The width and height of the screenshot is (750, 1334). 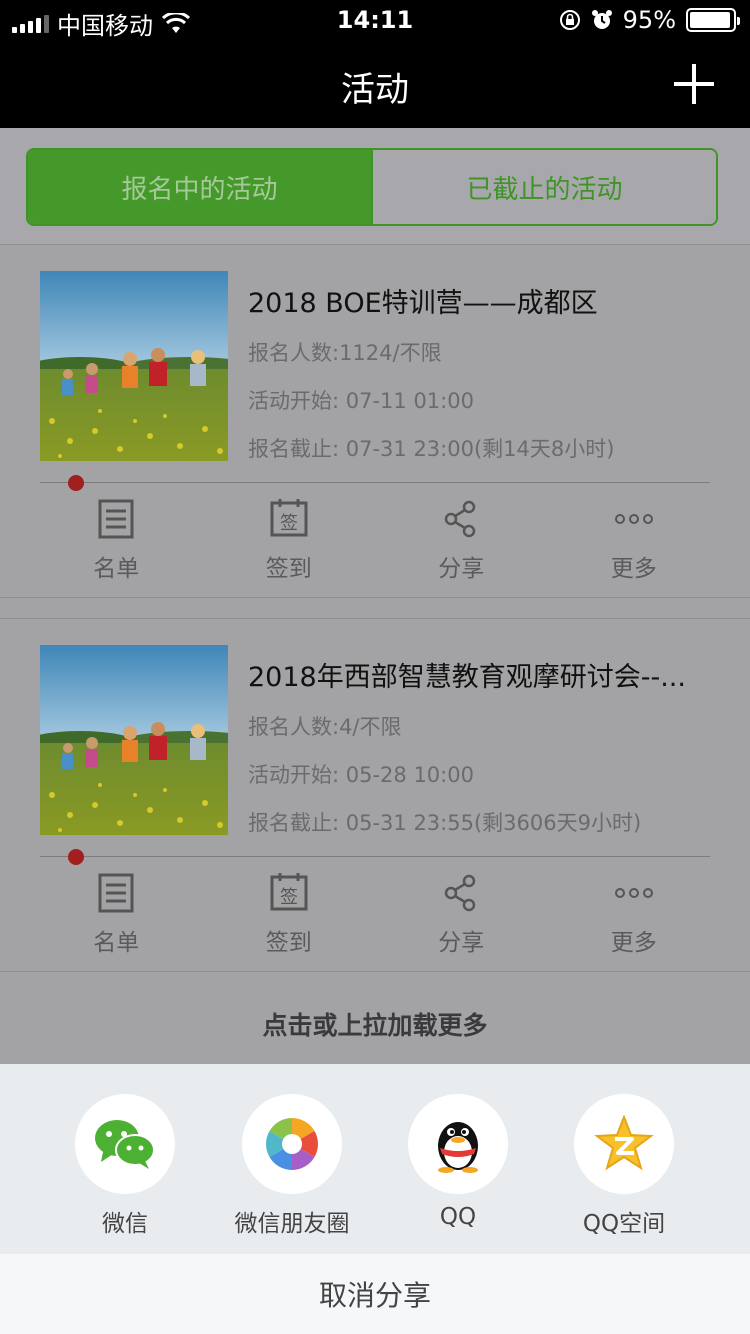 I want to click on moments-icon, so click(x=292, y=1144).